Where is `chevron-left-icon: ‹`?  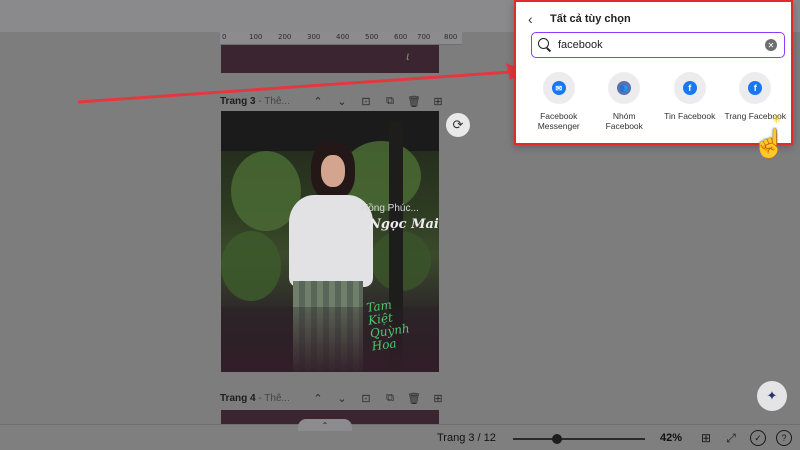 chevron-left-icon: ‹ is located at coordinates (534, 19).